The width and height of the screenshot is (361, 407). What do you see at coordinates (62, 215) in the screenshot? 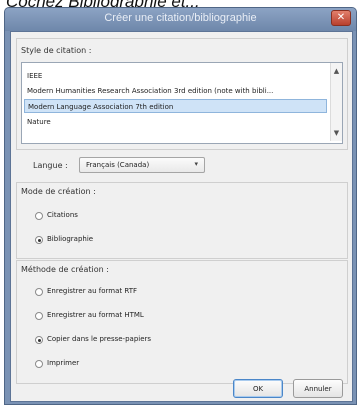
I see `radio-citations-label: Citations` at bounding box center [62, 215].